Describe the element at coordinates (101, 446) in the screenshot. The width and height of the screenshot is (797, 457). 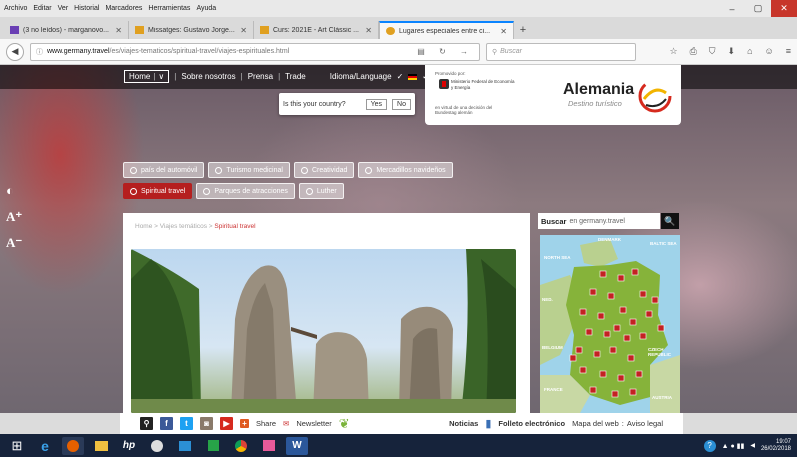
I see `file-explorer-icon` at that location.